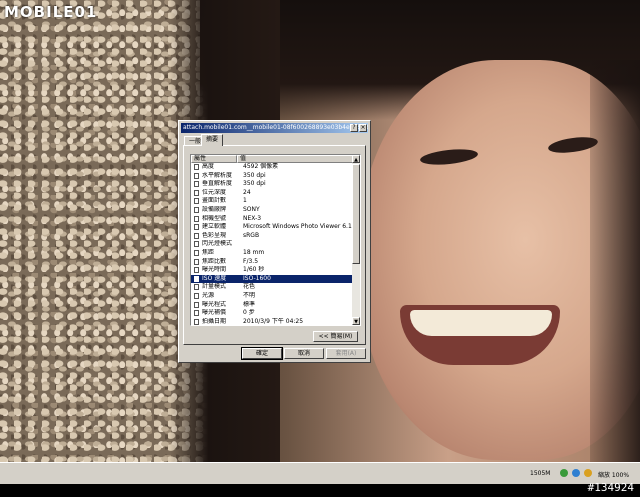  What do you see at coordinates (51, 12) in the screenshot?
I see `site-logo: MOBILE01` at bounding box center [51, 12].